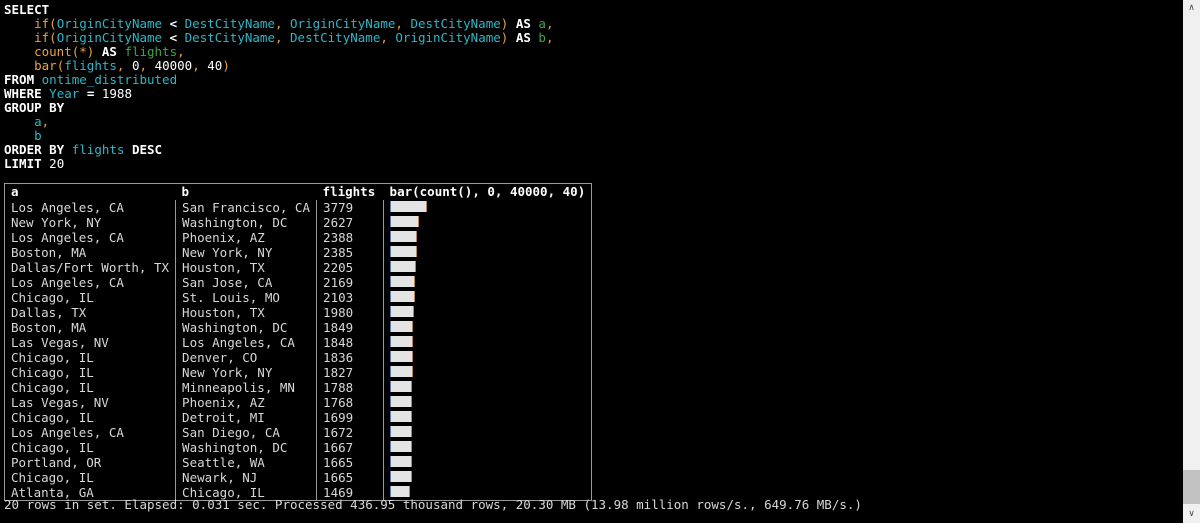  I want to click on sql-token: 1988, so click(116, 93).